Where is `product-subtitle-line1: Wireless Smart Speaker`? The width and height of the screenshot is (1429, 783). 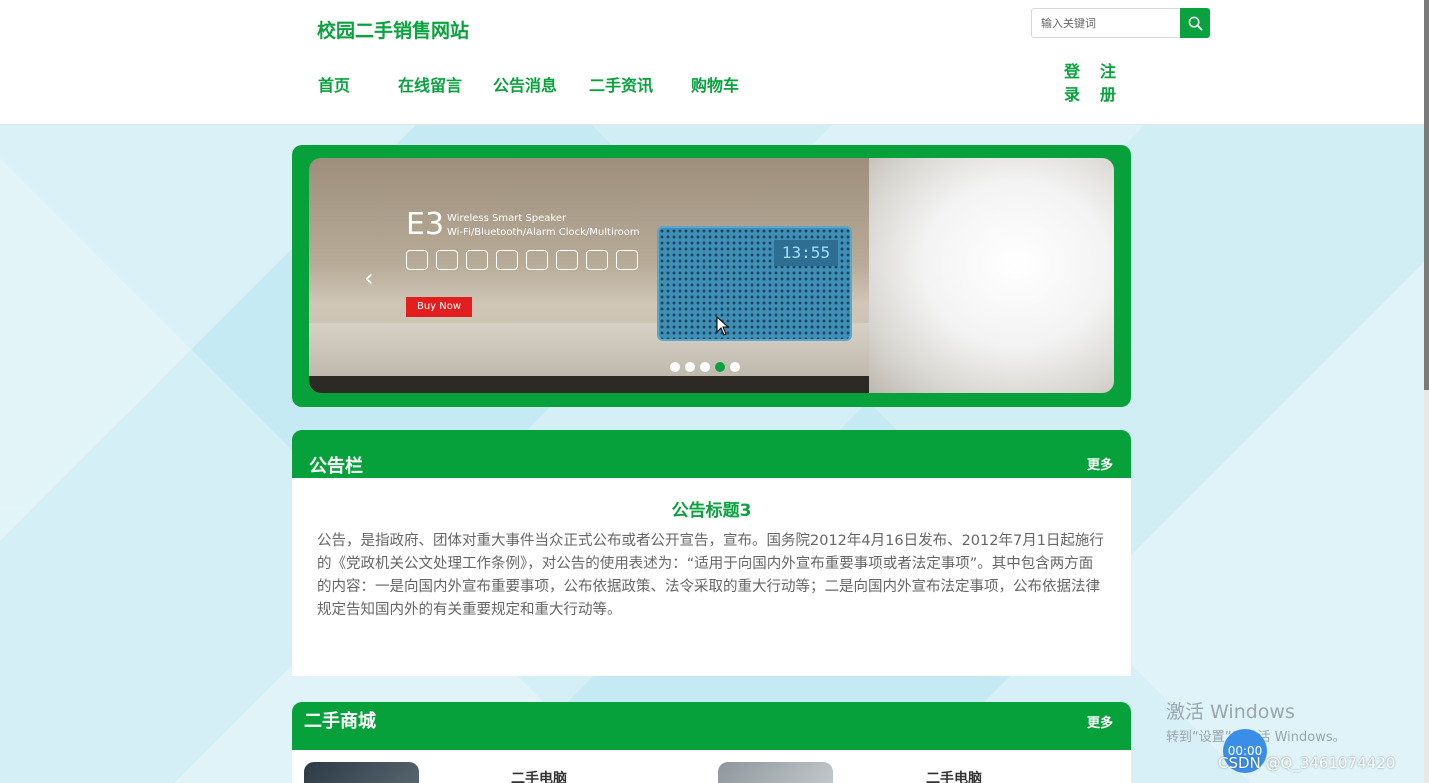 product-subtitle-line1: Wireless Smart Speaker is located at coordinates (507, 218).